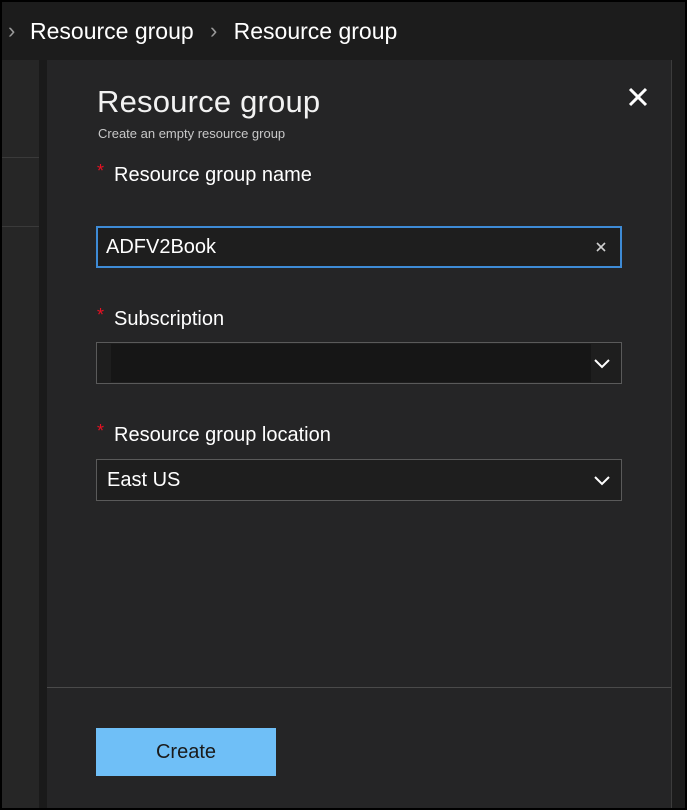 This screenshot has height=810, width=687. I want to click on previous-blade-edge, so click(21, 434).